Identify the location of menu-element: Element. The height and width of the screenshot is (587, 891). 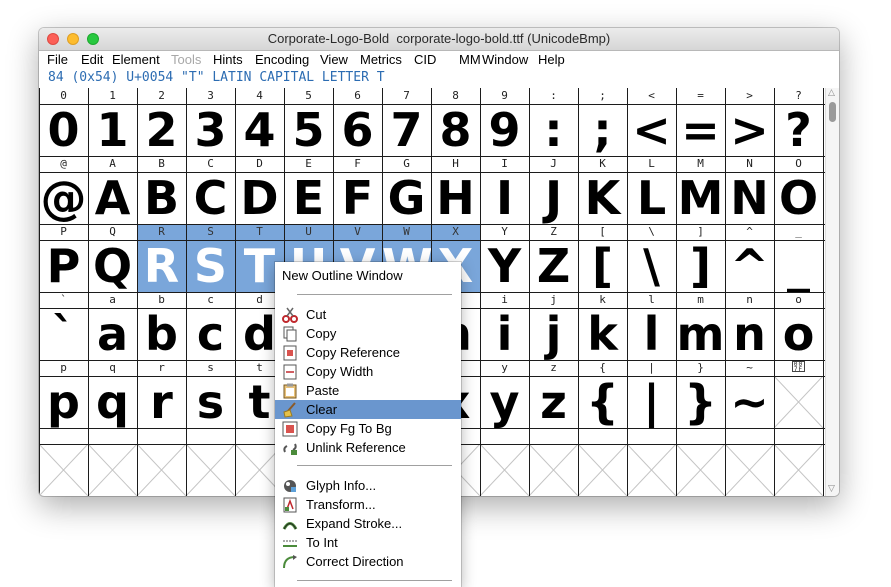
(136, 60).